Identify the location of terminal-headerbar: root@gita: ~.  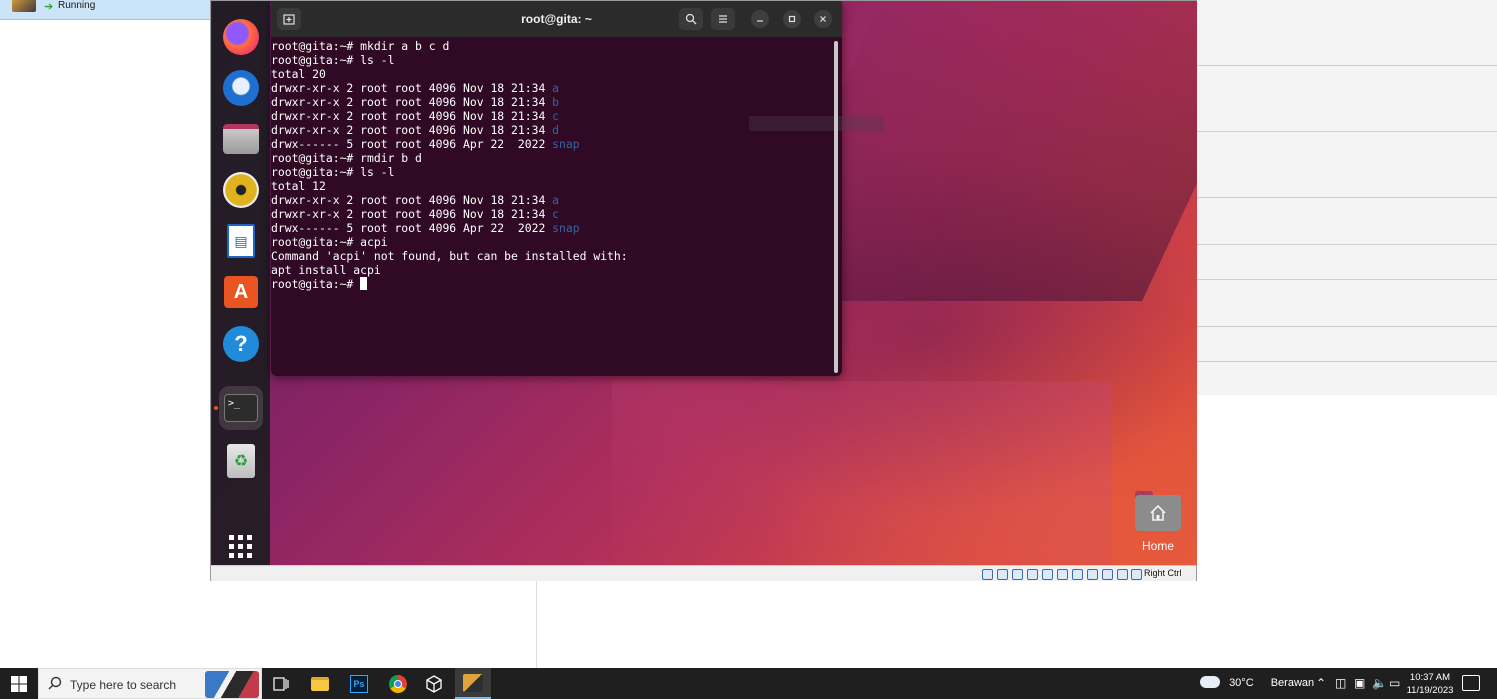
(556, 19).